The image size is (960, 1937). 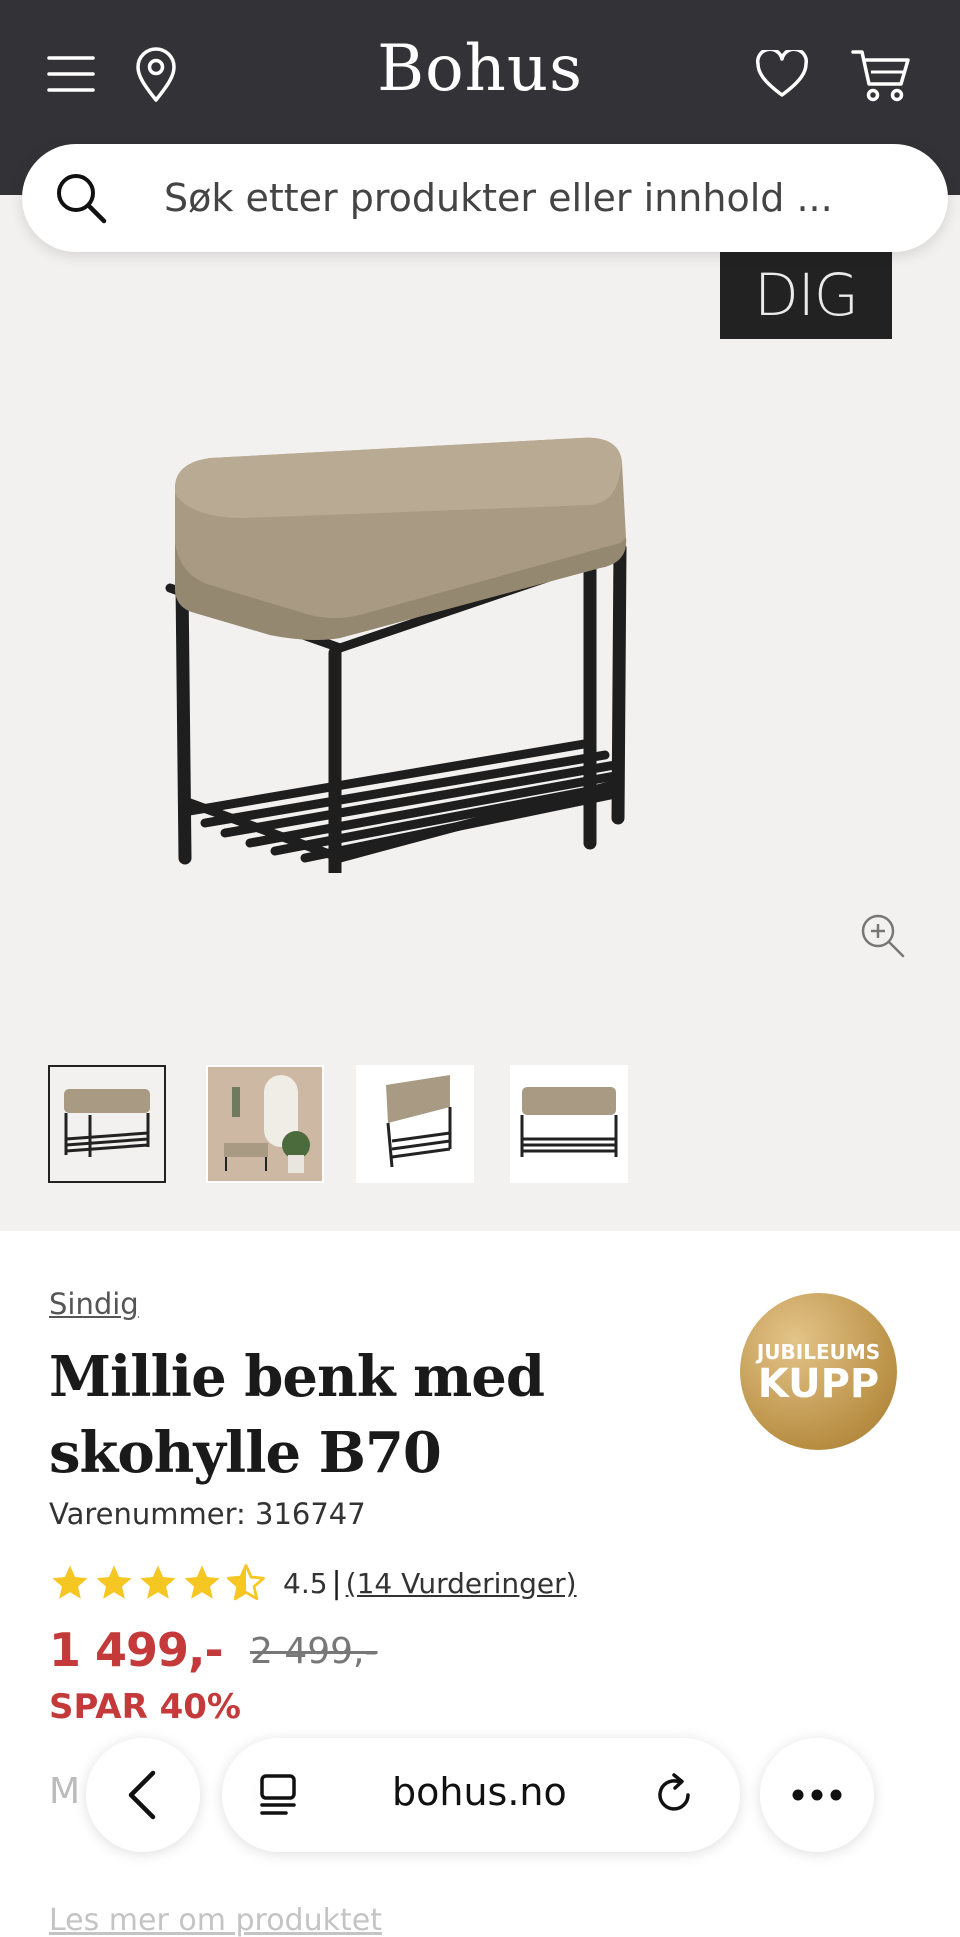 I want to click on browser-more-button, so click(x=817, y=1795).